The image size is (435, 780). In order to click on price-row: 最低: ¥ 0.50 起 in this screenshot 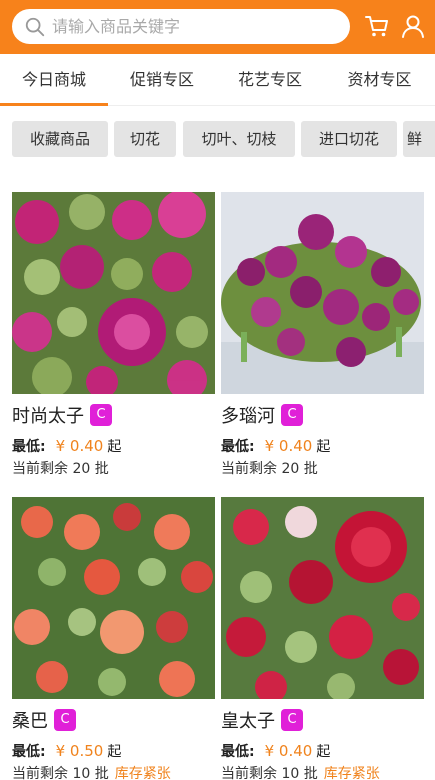, I will do `click(66, 751)`.